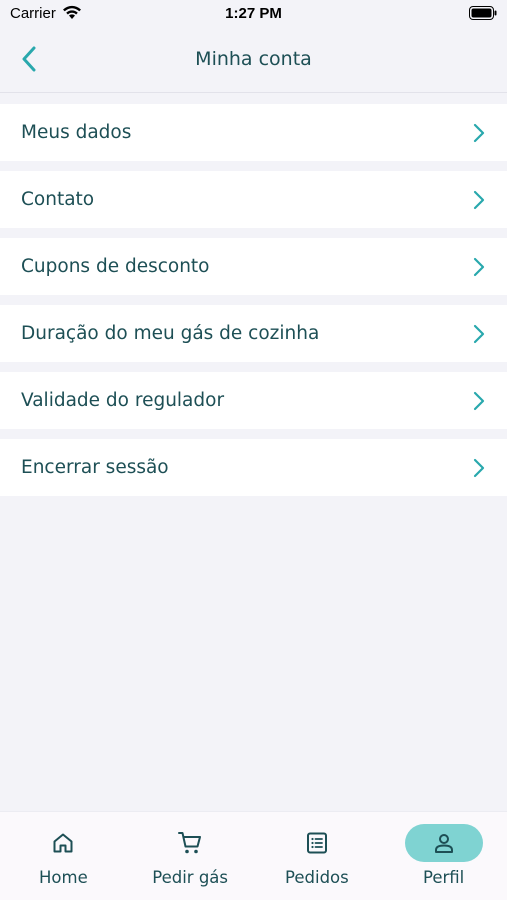  What do you see at coordinates (253, 400) in the screenshot?
I see `menu-item-validade-do-regulador: Validade do regulador` at bounding box center [253, 400].